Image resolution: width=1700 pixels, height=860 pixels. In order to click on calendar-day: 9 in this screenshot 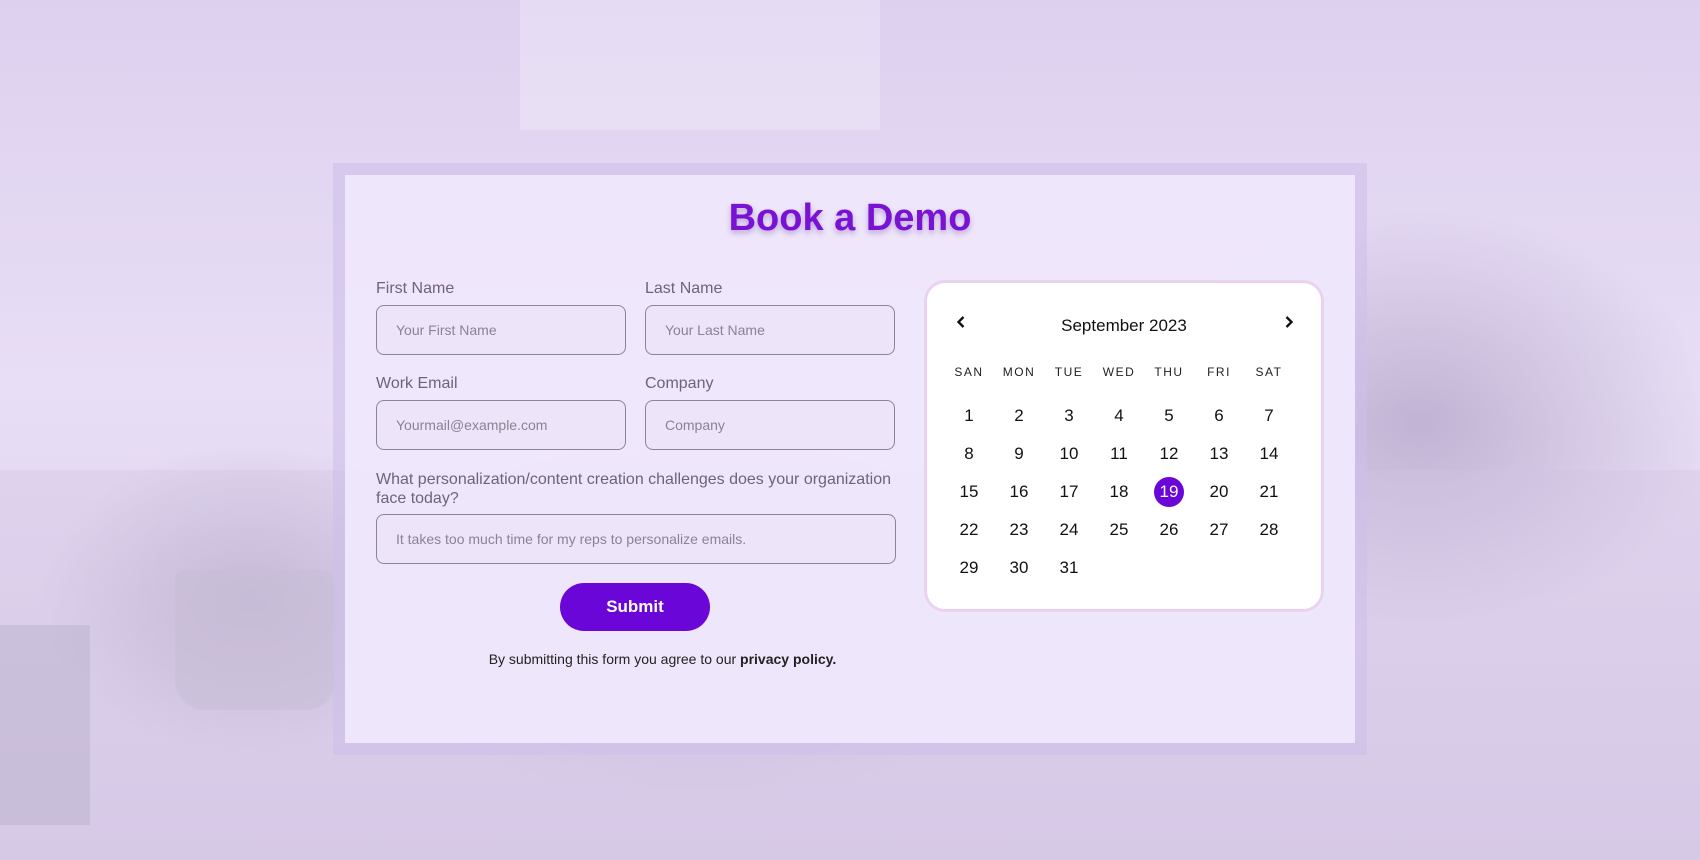, I will do `click(1019, 454)`.